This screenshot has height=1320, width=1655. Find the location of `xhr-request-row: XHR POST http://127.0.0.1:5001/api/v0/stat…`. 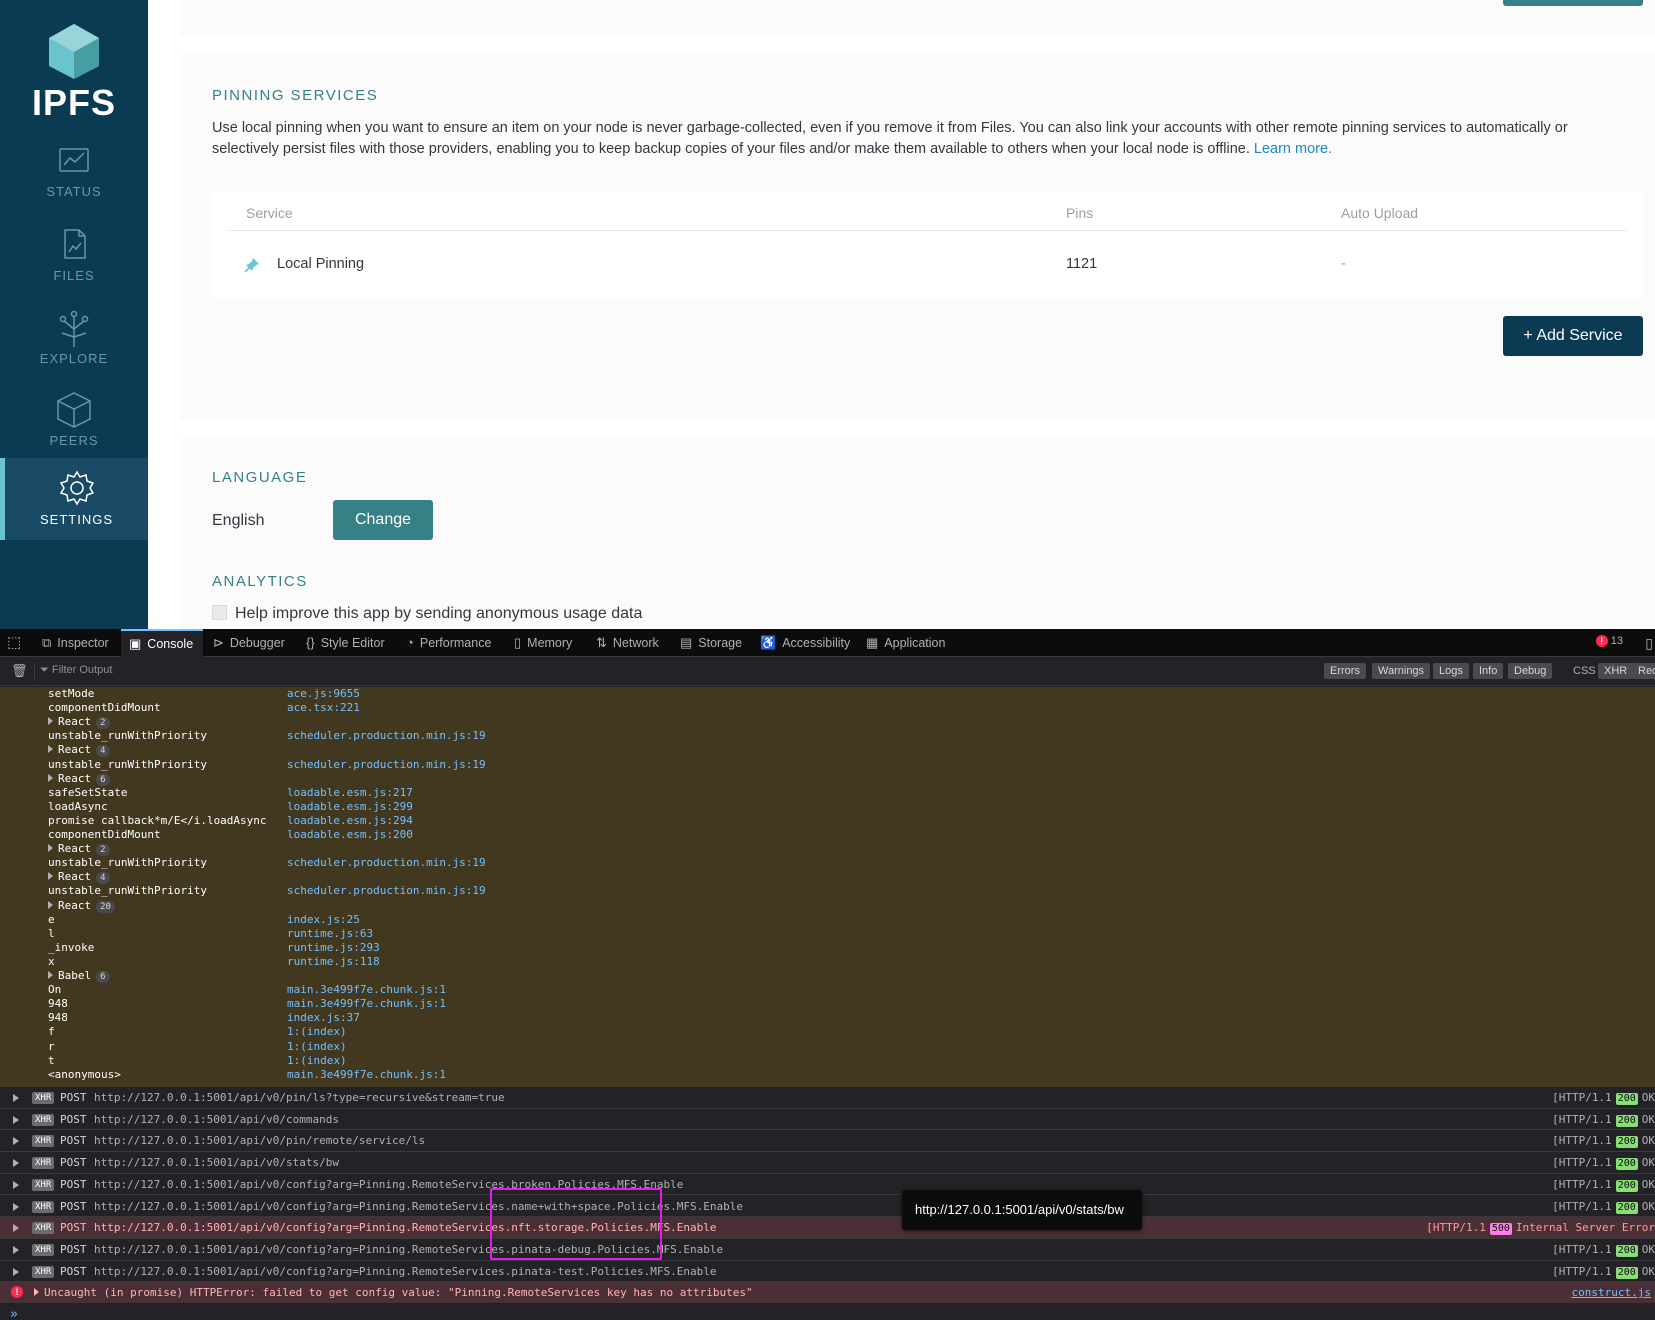

xhr-request-row: XHR POST http://127.0.0.1:5001/api/v0/stat… is located at coordinates (827, 1163).